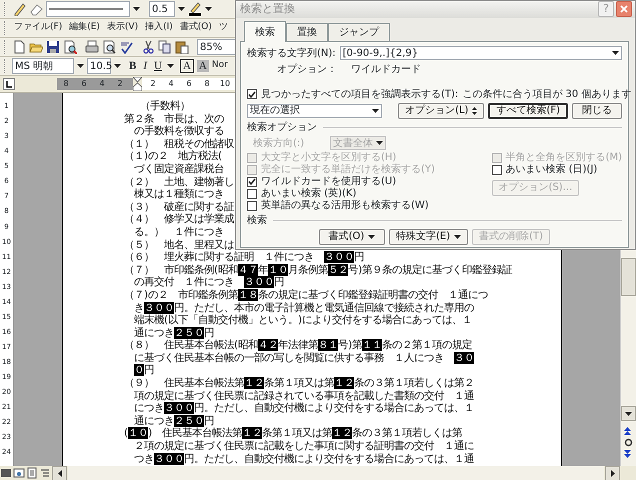 This screenshot has width=636, height=480. Describe the element at coordinates (528, 110) in the screenshot. I see `dialog-button: すべて検索(F)` at that location.